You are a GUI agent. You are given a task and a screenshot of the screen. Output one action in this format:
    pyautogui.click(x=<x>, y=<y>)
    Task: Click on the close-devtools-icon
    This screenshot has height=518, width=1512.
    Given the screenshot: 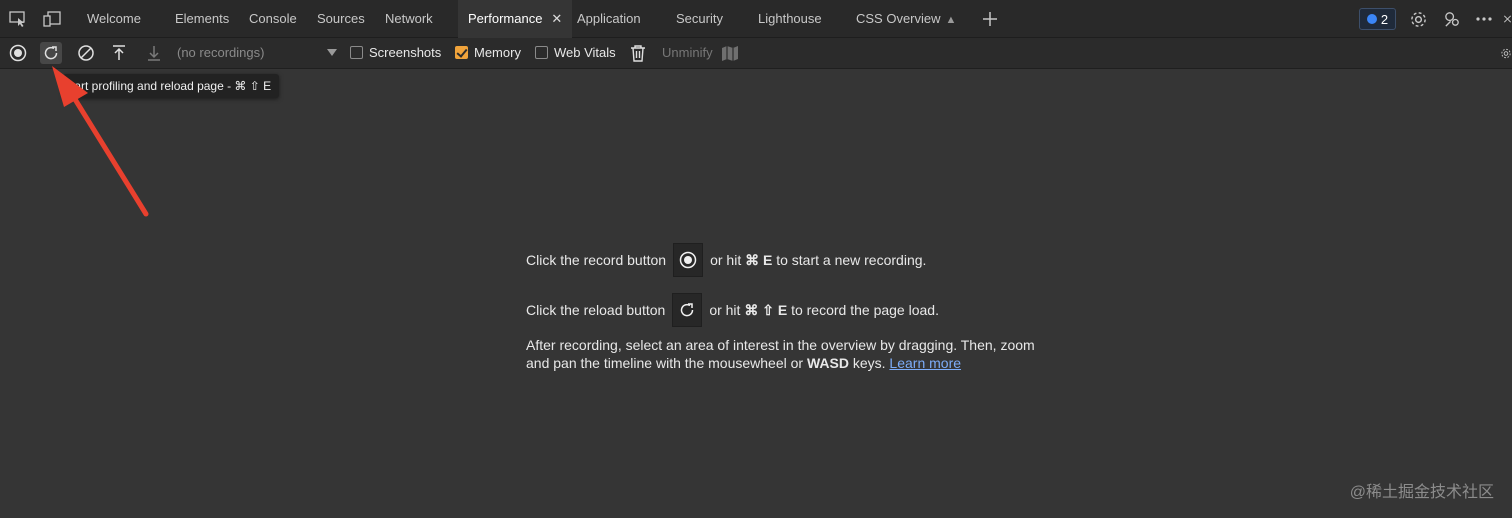 What is the action you would take?
    pyautogui.click(x=1507, y=19)
    